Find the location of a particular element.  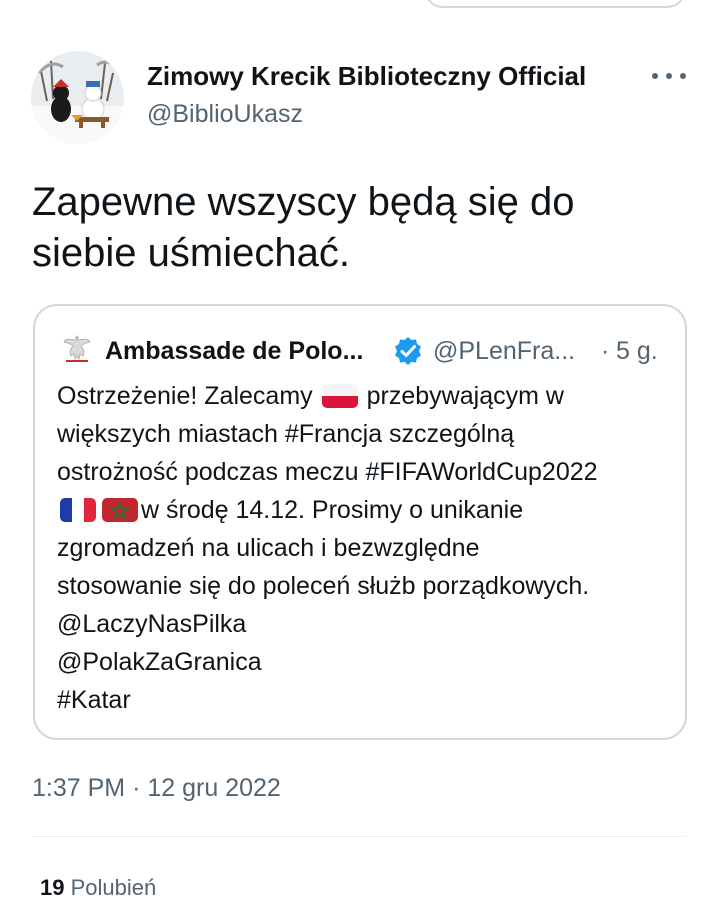

tweet-timestamp: 1:37 PM · 12 gru 2022 is located at coordinates (156, 788).